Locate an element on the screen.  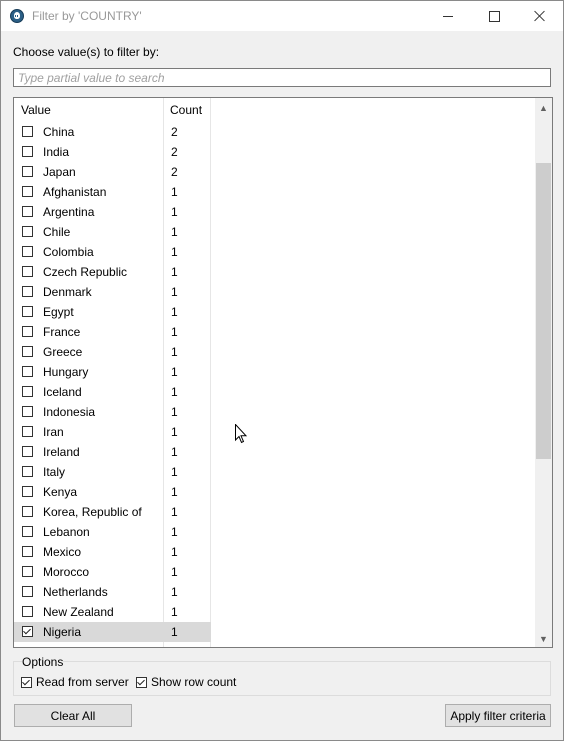
maximize-button is located at coordinates (494, 16).